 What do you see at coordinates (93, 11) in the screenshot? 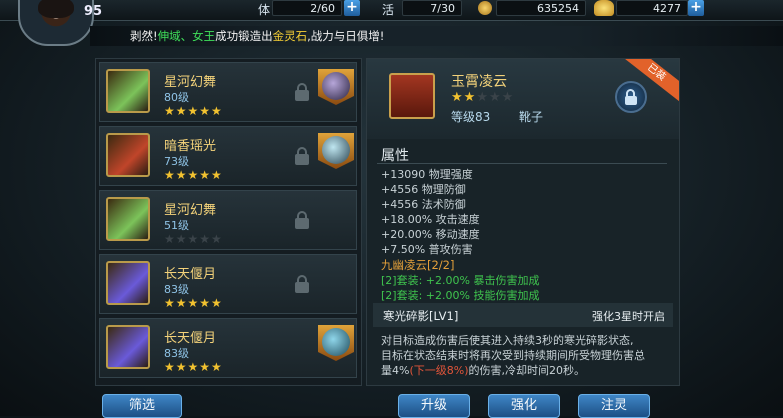
I see `player-level: 95` at bounding box center [93, 11].